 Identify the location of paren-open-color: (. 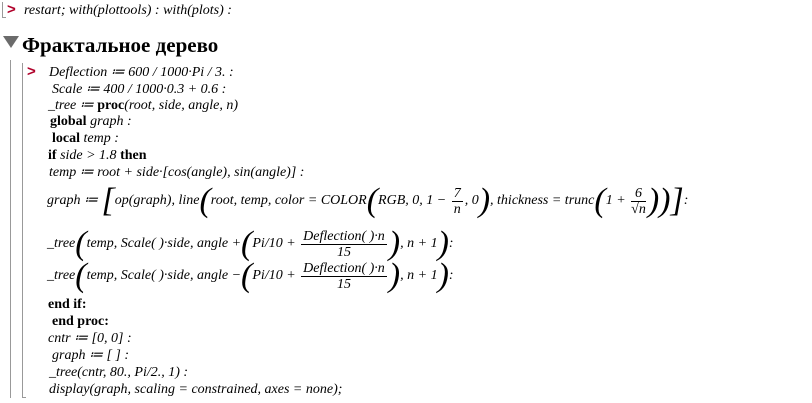
(372, 200).